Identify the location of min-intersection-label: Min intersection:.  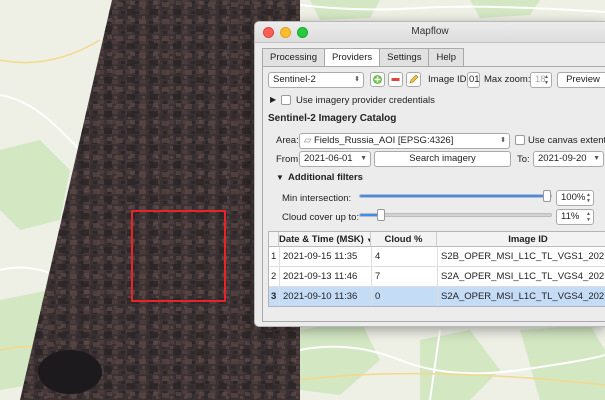
(317, 198).